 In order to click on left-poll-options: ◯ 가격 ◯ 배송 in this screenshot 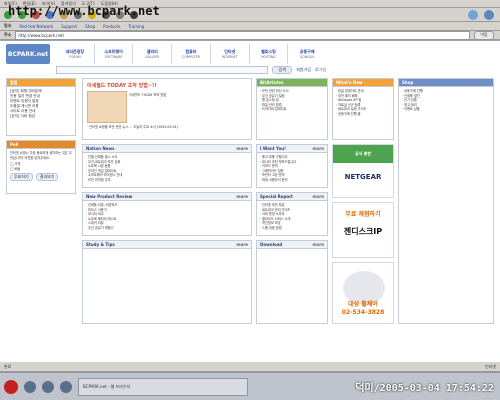, I will do `click(41, 166)`.